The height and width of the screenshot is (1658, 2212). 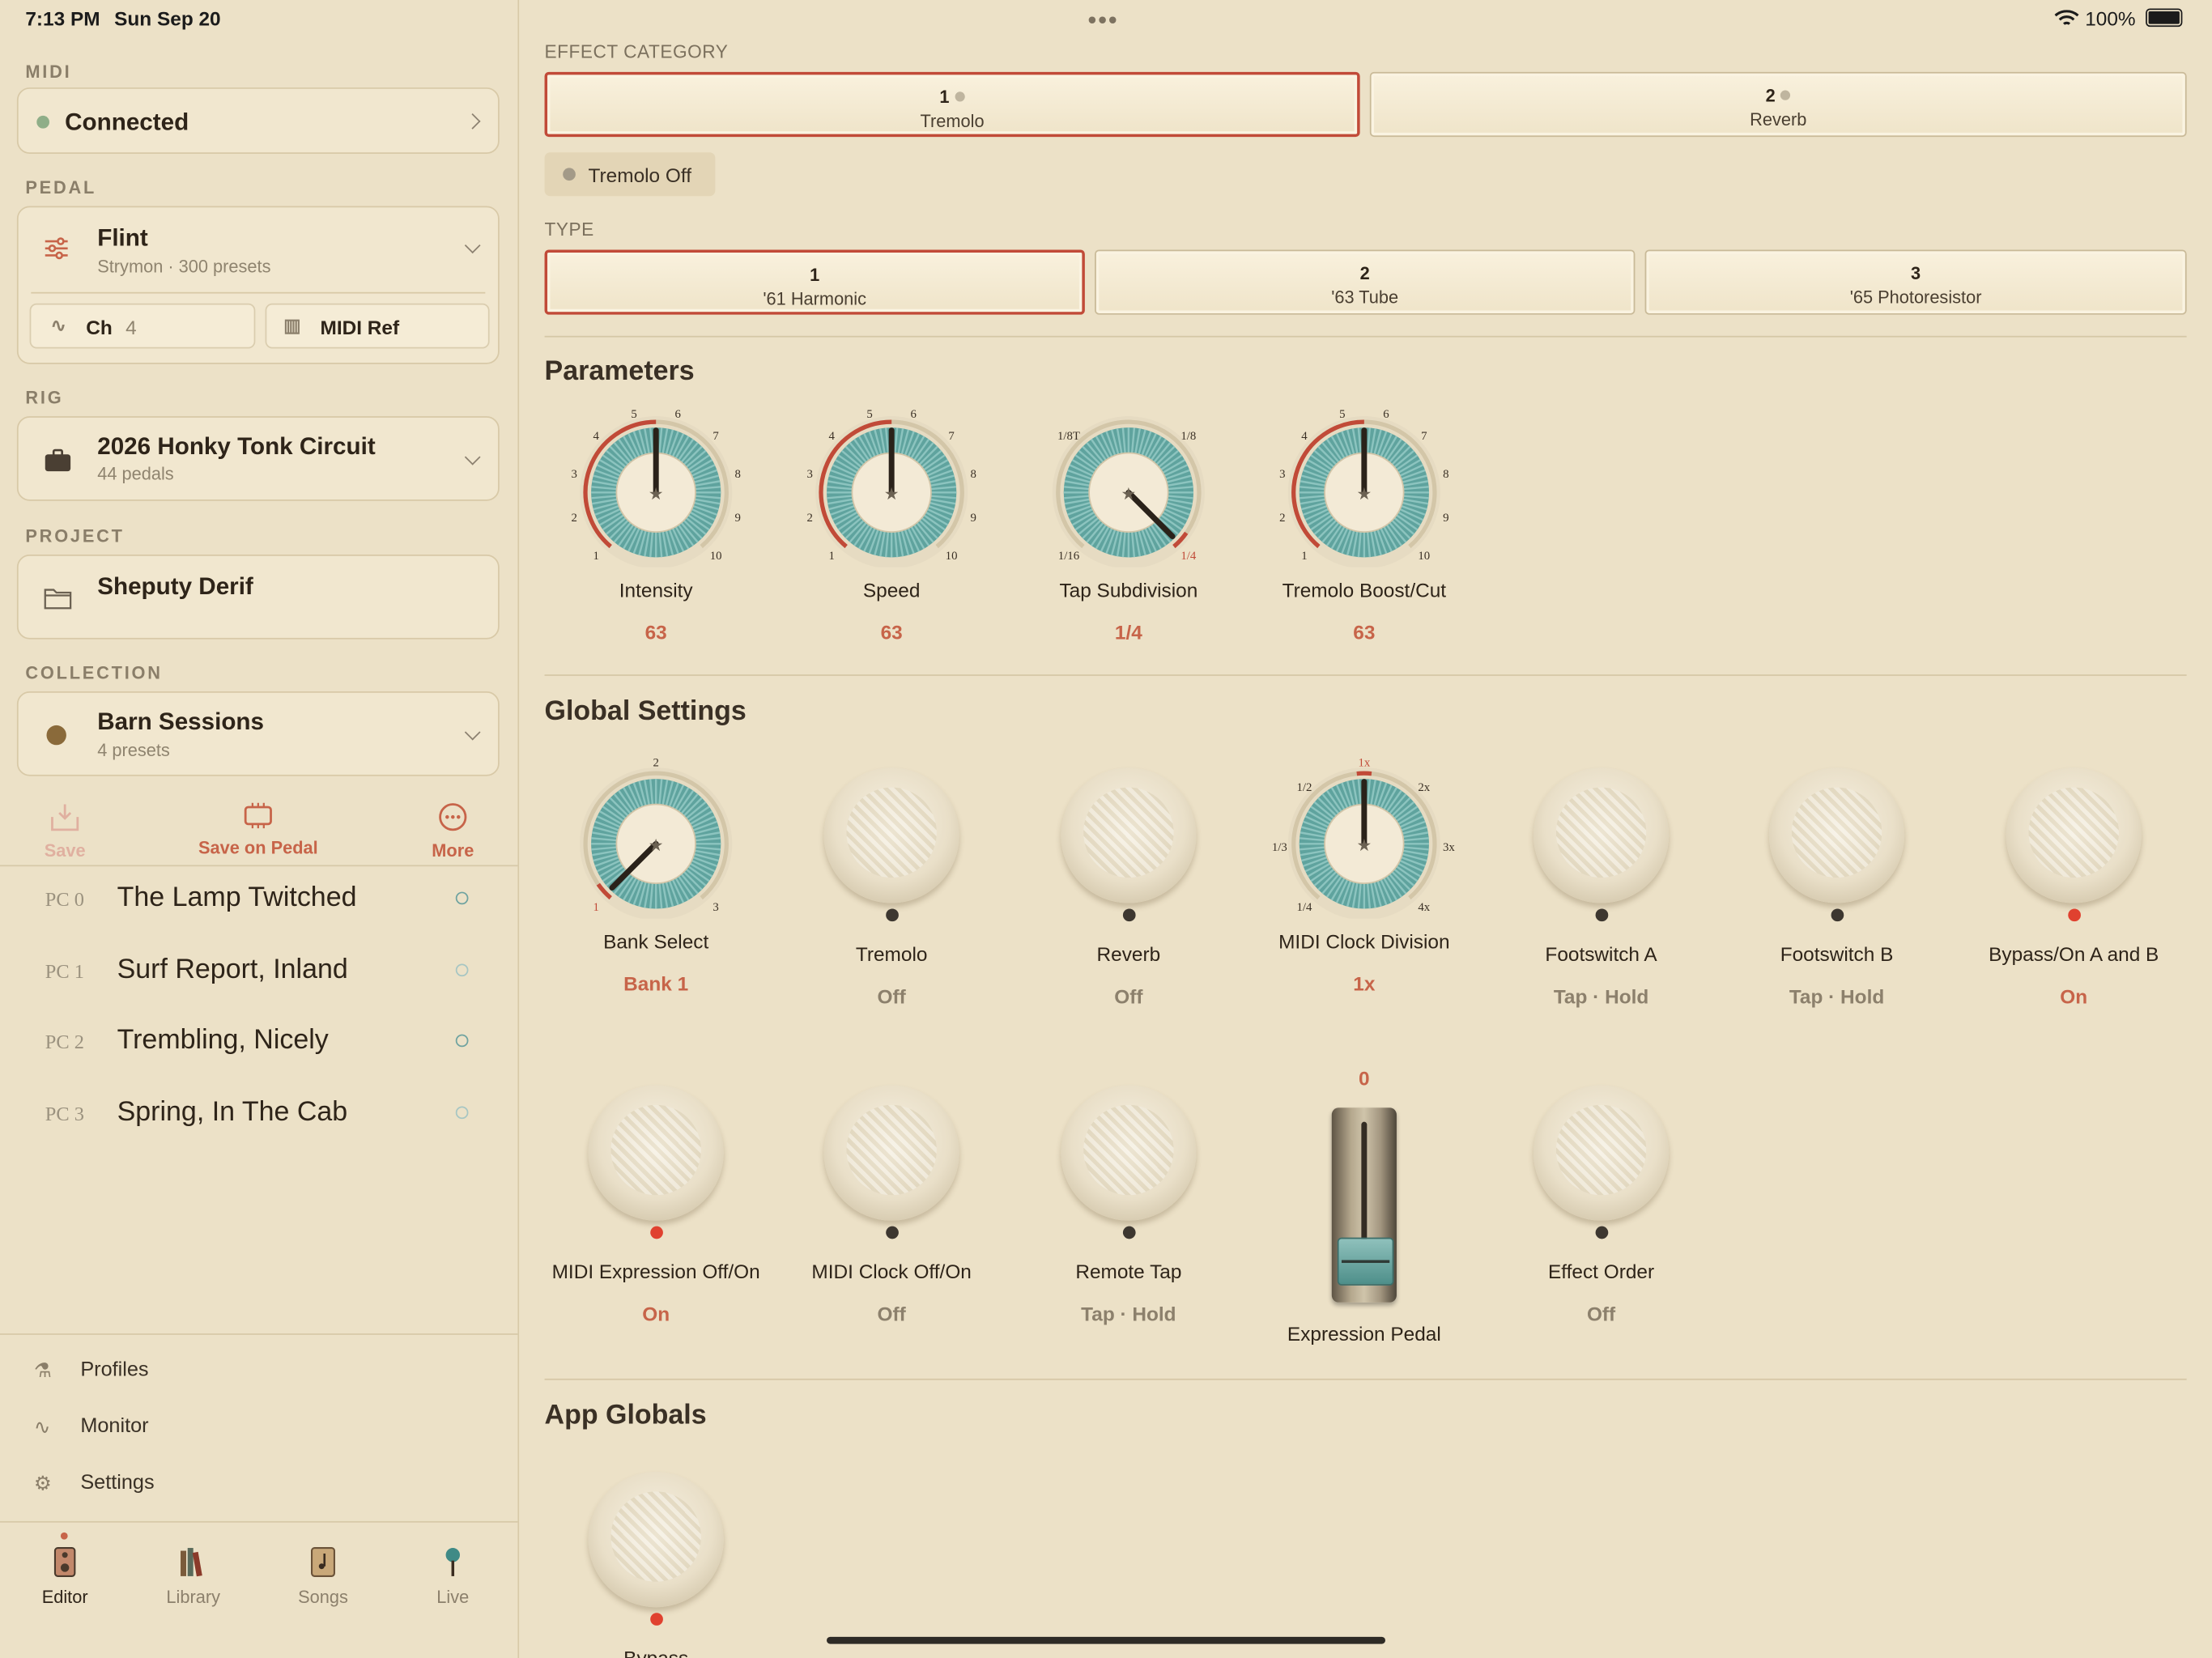 I want to click on tap-subdivision-knob: ★ 1/8T 1/8 1/16 1/4, so click(x=1128, y=483).